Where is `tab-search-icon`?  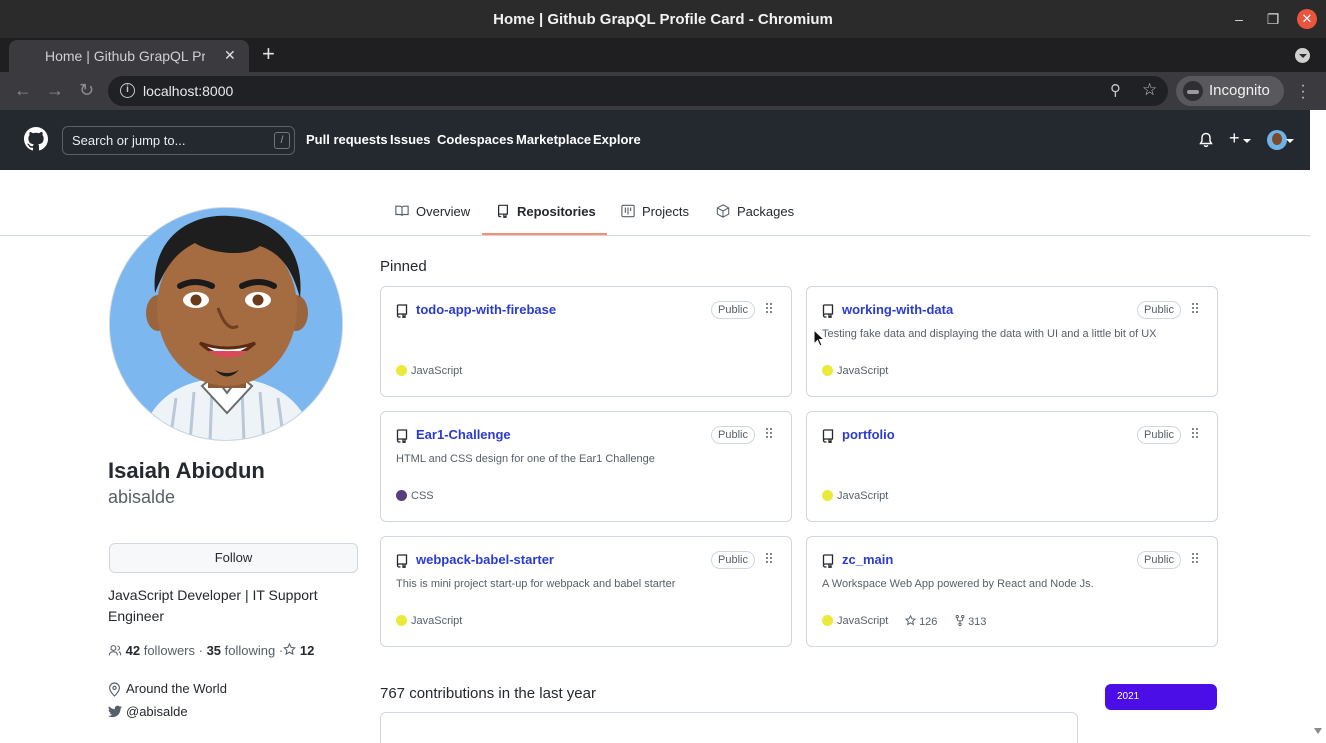
tab-search-icon is located at coordinates (1302, 55).